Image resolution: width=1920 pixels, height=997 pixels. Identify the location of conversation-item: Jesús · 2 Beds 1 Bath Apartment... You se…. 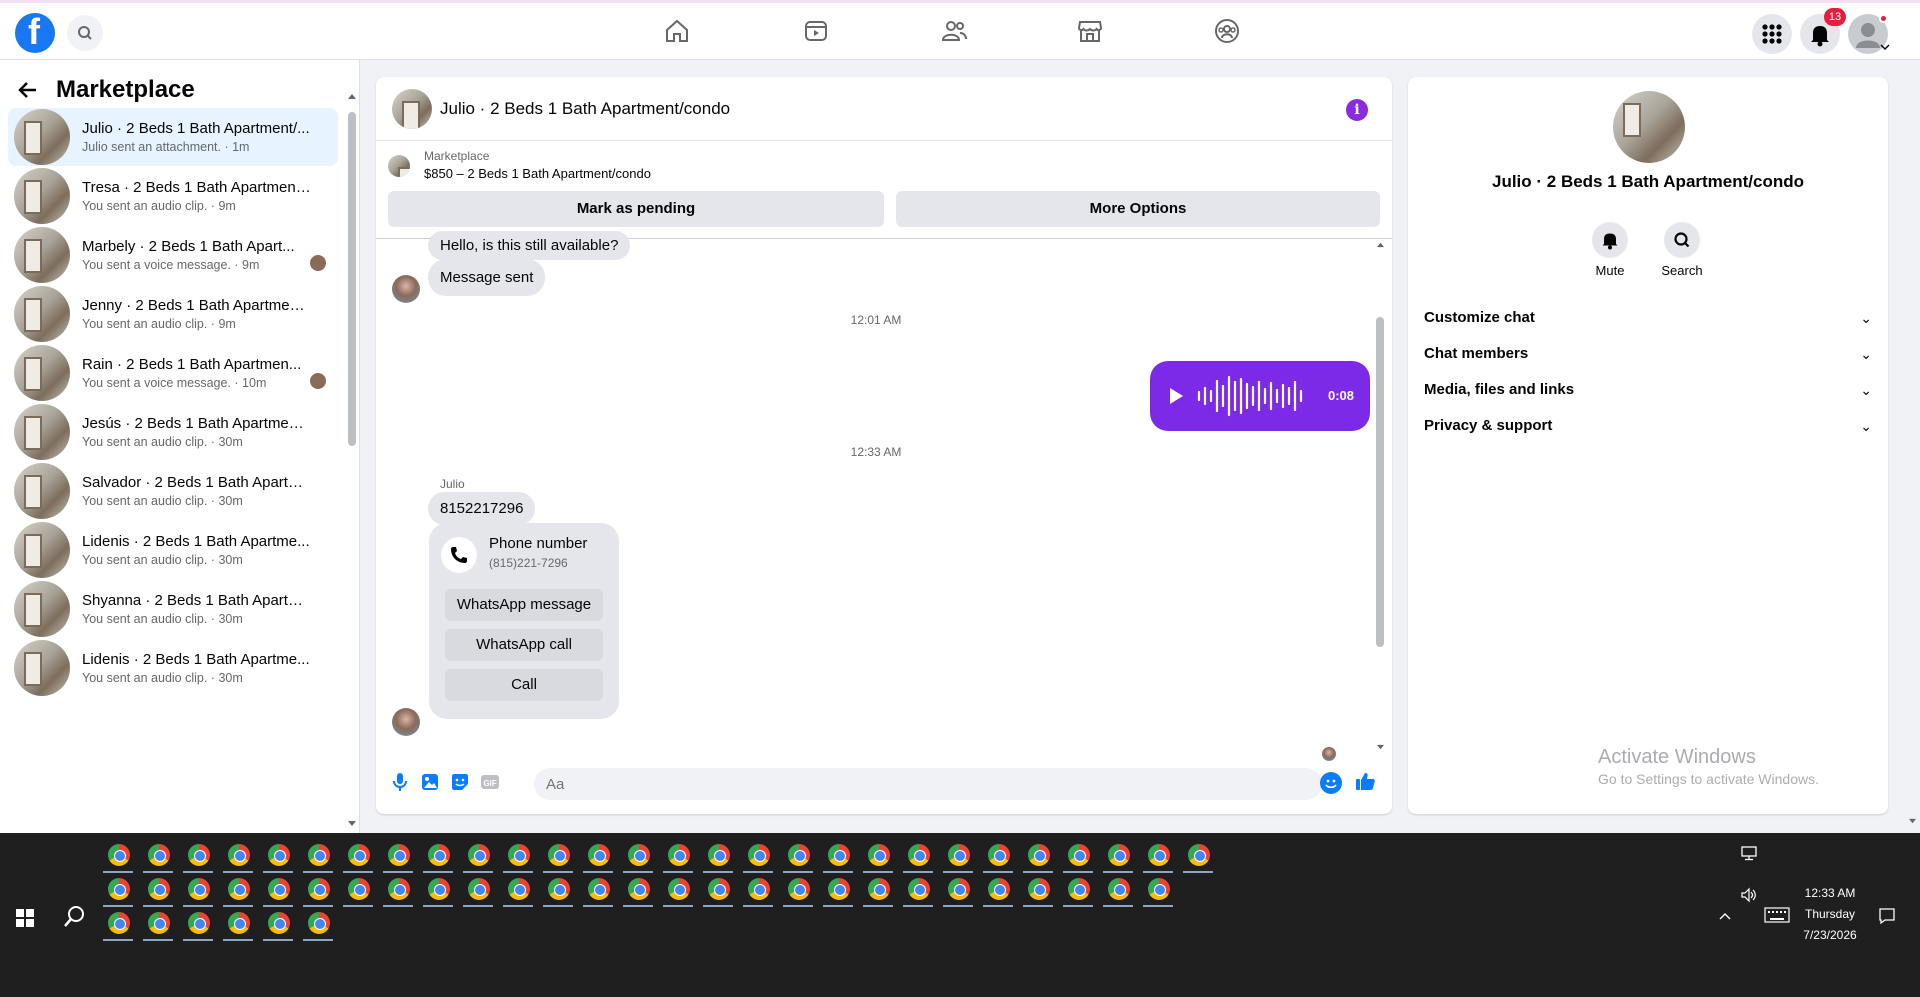
(173, 432).